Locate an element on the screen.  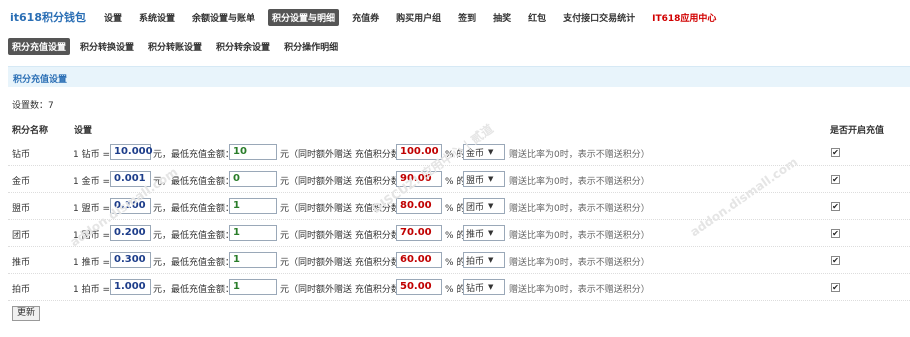
tab-points-settings: 积分设置与明细 is located at coordinates (304, 17).